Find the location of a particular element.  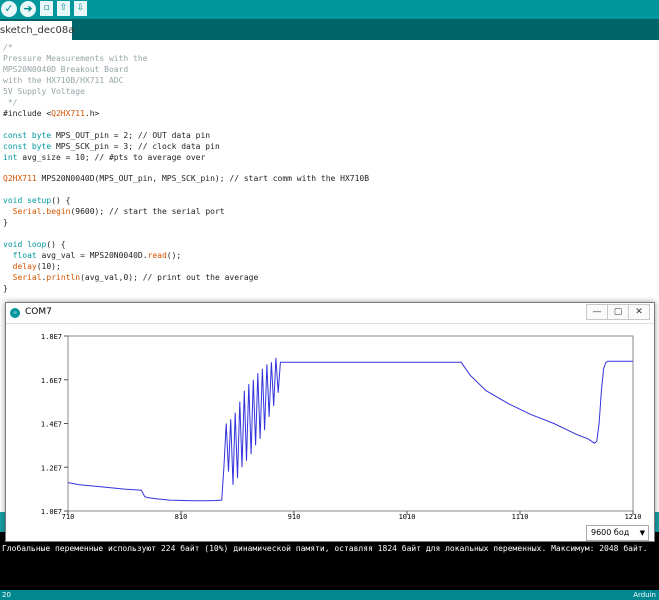

tab-sketch: sketch_dec08a is located at coordinates (37, 30).